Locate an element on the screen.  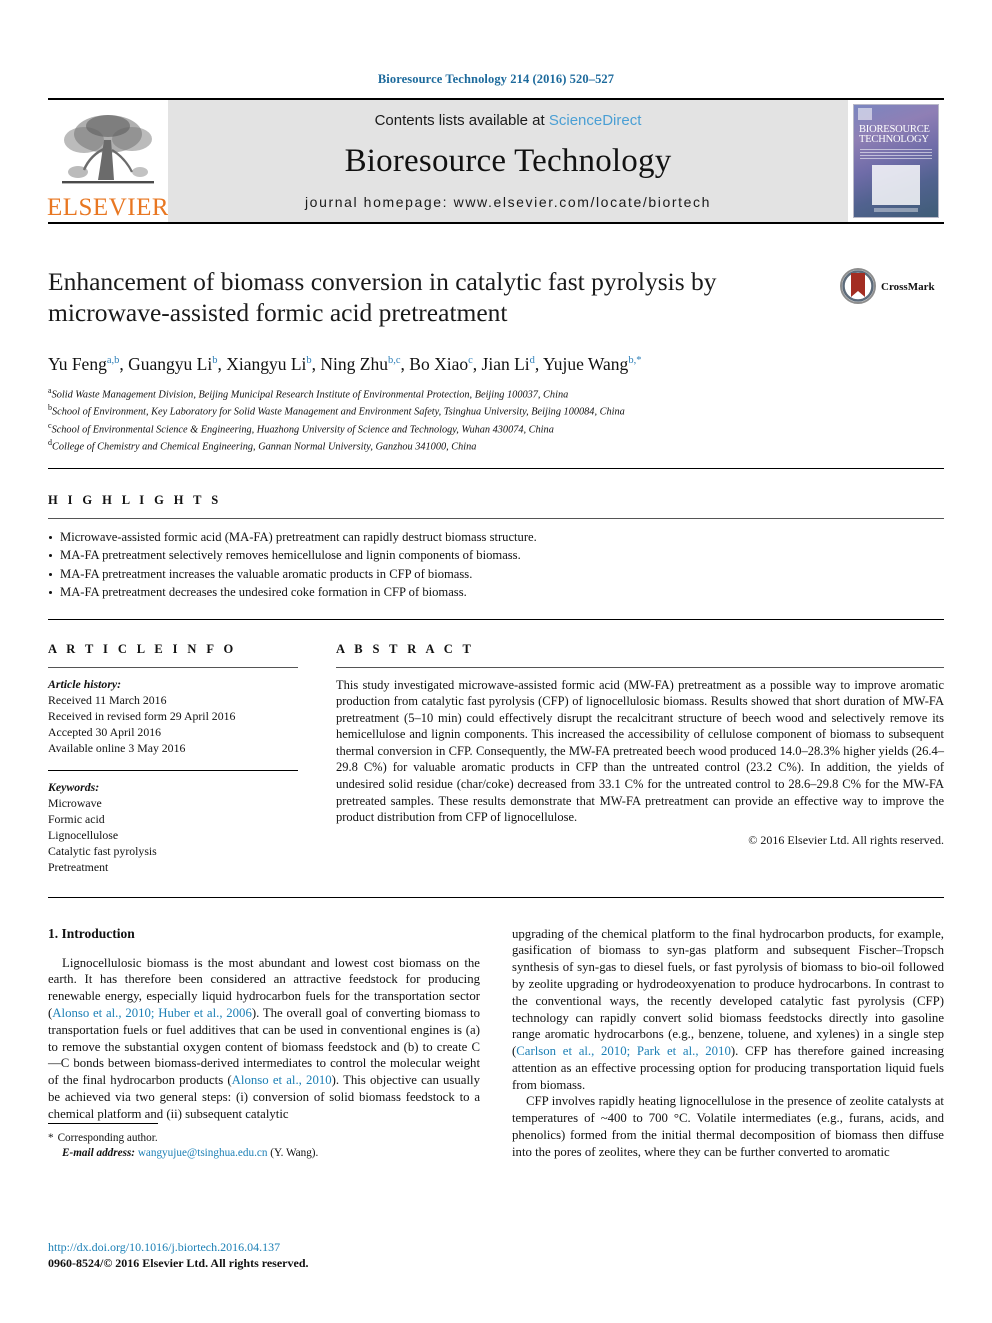
email-owner: (Y. Wang). is located at coordinates (294, 1152).